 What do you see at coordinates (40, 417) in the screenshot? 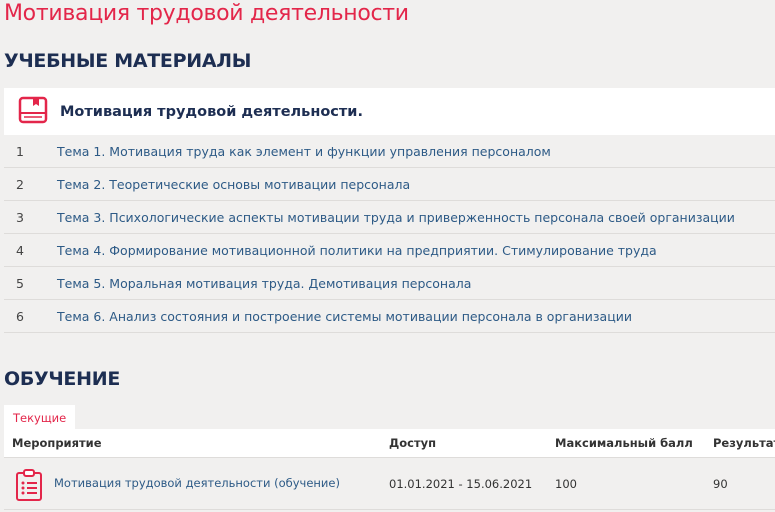
I see `tab-current: Текущие` at bounding box center [40, 417].